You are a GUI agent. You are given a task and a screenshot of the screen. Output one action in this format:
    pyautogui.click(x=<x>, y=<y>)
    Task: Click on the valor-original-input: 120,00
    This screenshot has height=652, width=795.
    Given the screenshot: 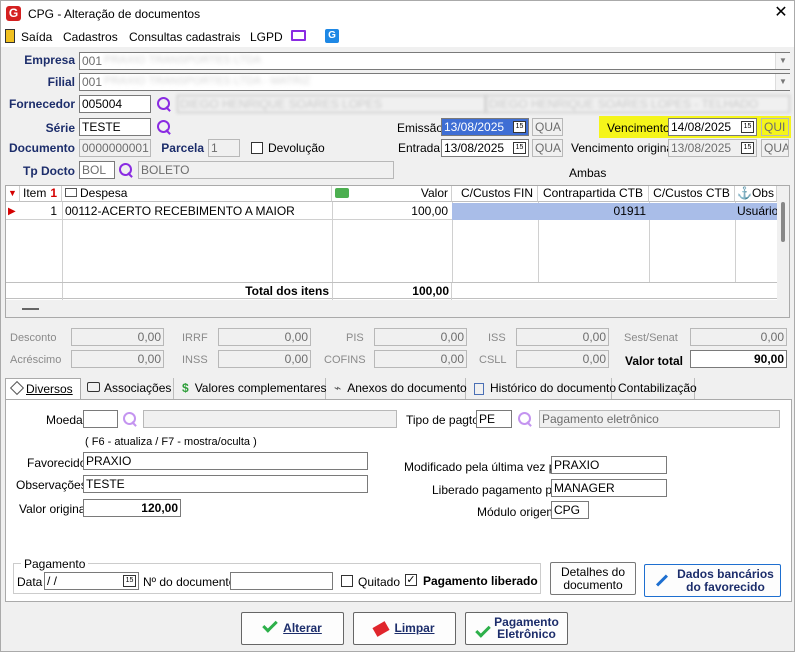 What is the action you would take?
    pyautogui.click(x=132, y=508)
    